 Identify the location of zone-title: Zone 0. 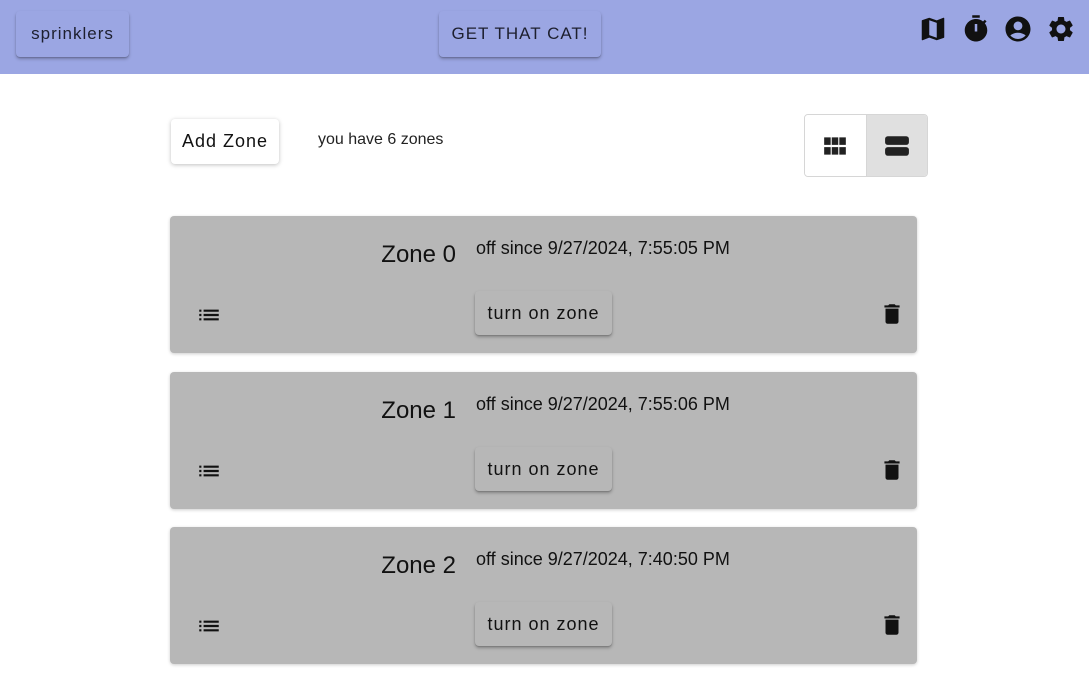
(418, 254).